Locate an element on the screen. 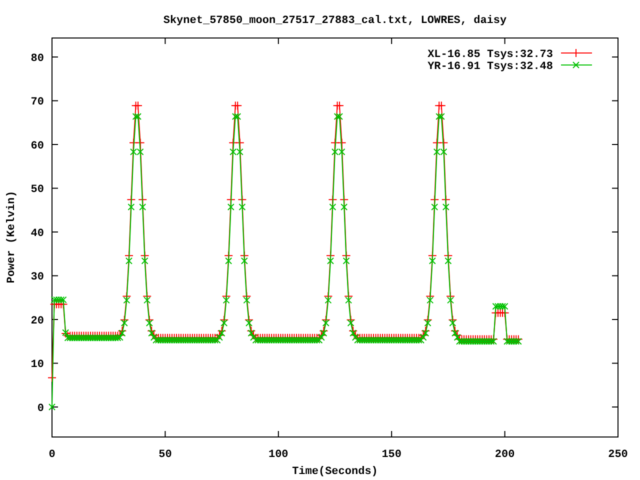 The image size is (640, 480). tick-label: 250 is located at coordinates (618, 455).